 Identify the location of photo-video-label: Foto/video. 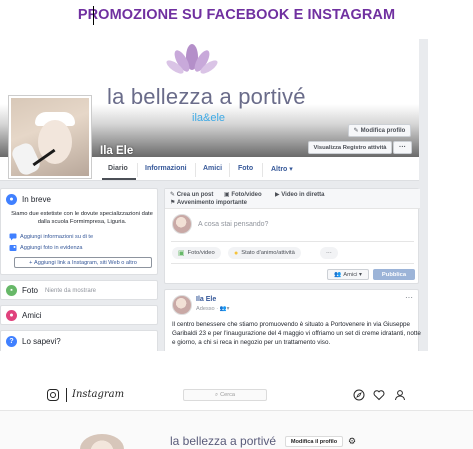
(246, 195).